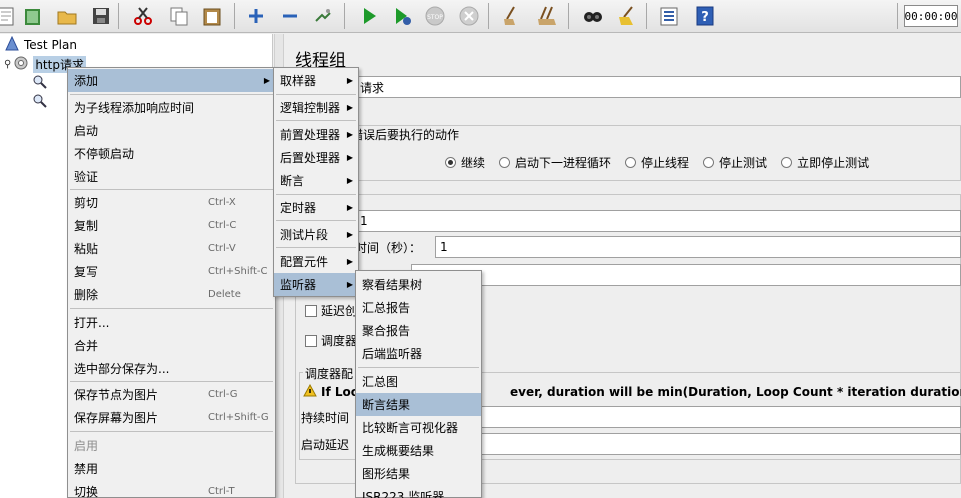 The width and height of the screenshot is (961, 498). I want to click on stop-icon: STOP, so click(435, 16).